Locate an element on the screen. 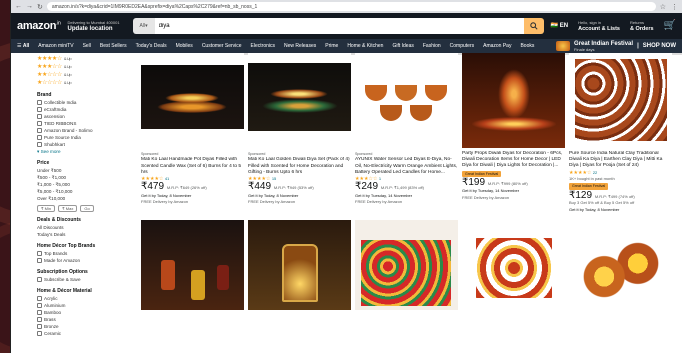  returns-orders: Returns & Orders is located at coordinates (642, 26).